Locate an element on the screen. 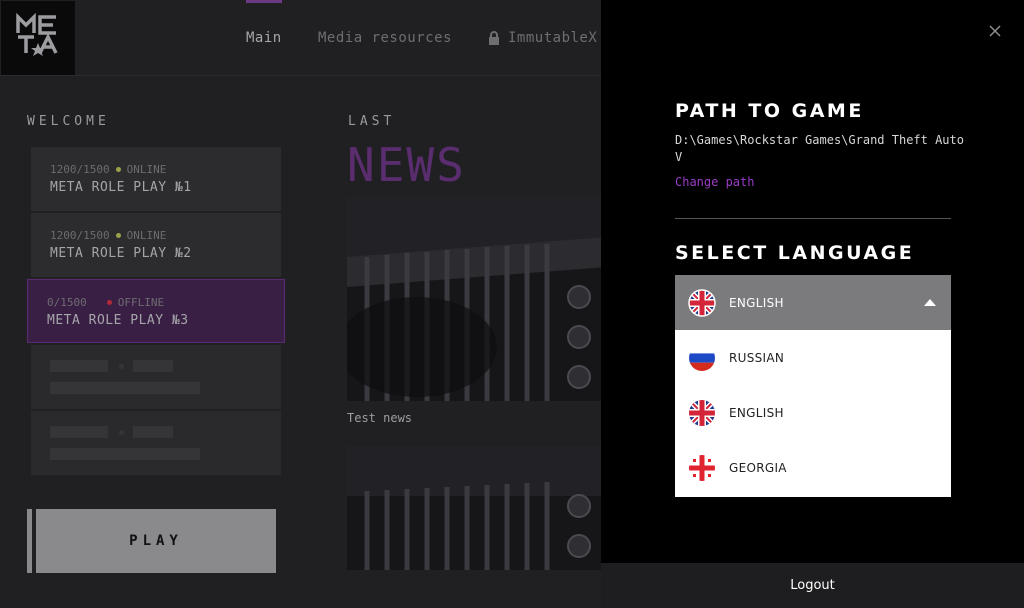 This screenshot has height=608, width=1024. language-option-georgia: GEORGIA is located at coordinates (813, 467).